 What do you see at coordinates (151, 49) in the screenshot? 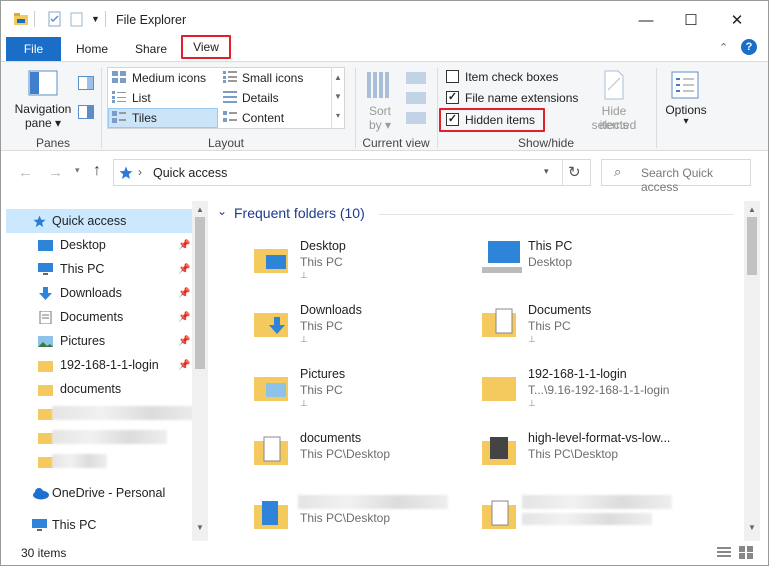
I see `tab-share: Share` at bounding box center [151, 49].